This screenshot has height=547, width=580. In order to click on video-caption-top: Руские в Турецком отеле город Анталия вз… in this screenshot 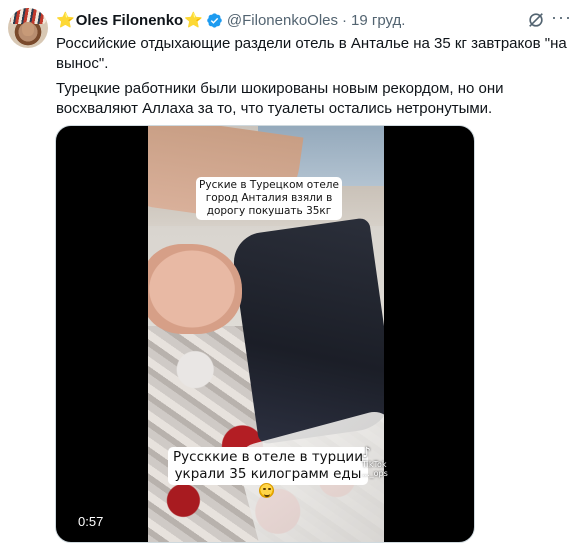, I will do `click(269, 198)`.